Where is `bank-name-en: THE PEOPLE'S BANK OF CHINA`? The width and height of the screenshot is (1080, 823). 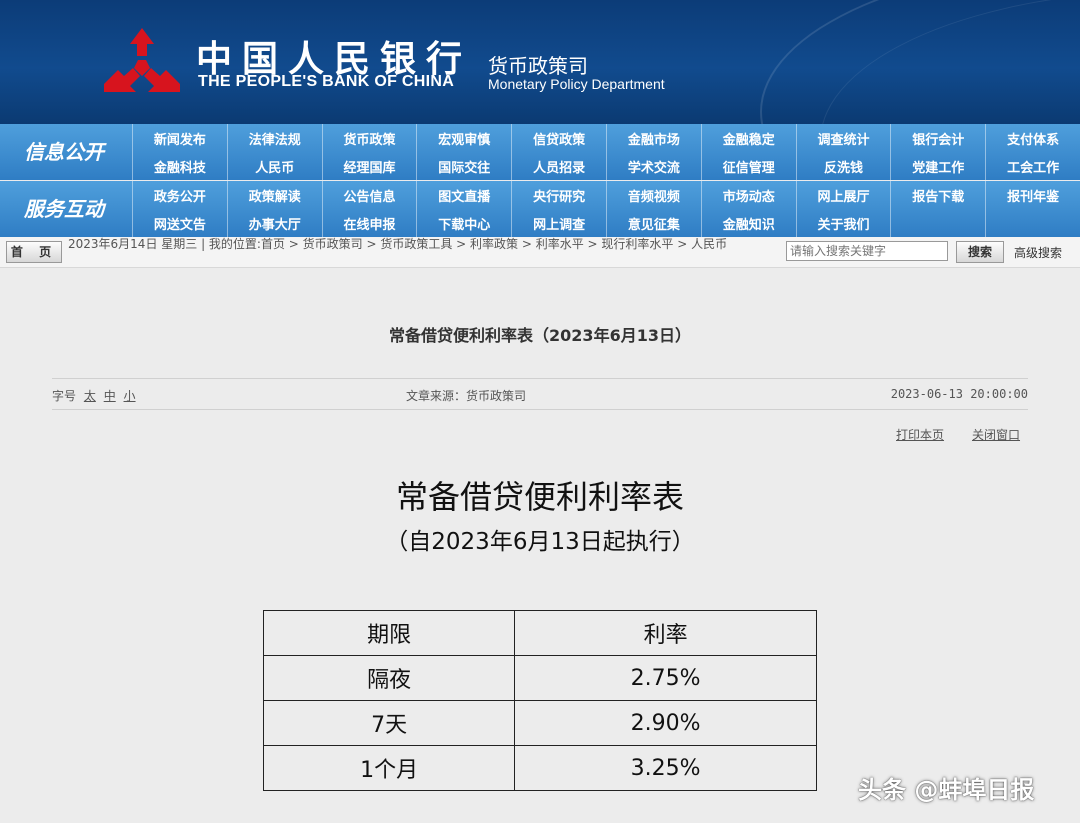
bank-name-en: THE PEOPLE'S BANK OF CHINA is located at coordinates (326, 81).